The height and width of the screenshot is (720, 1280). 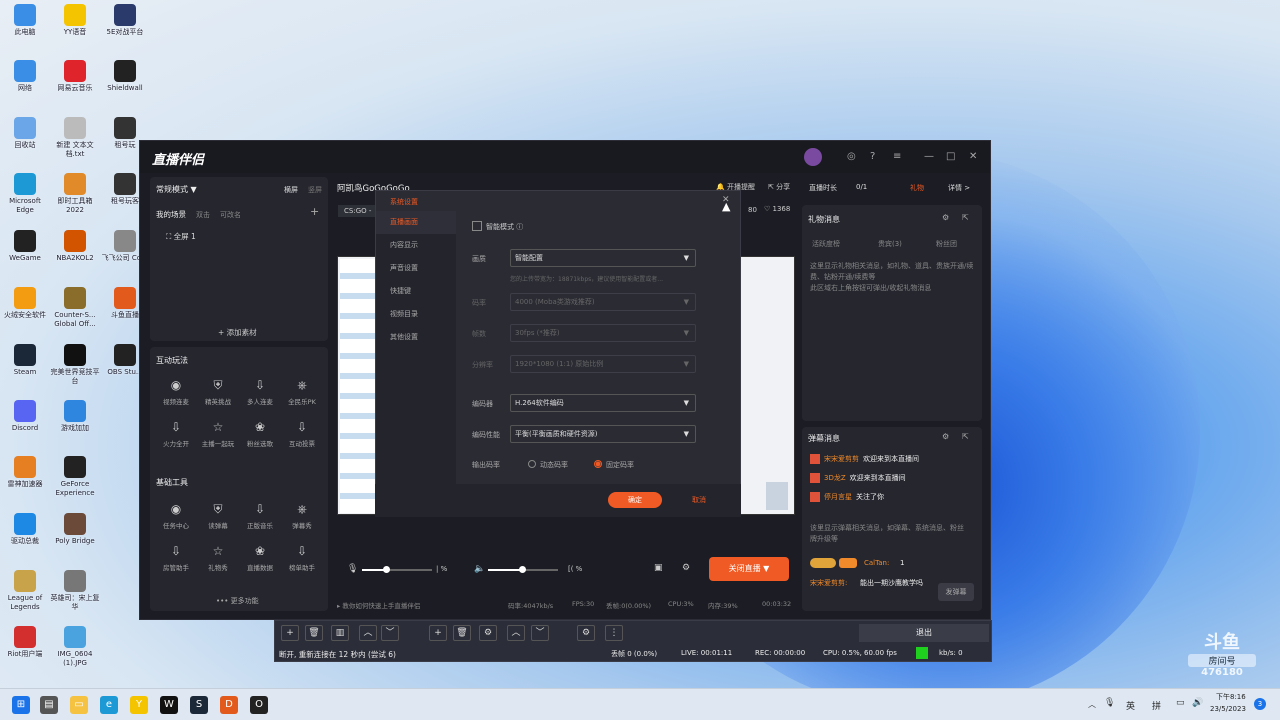 I want to click on minimize-icon: —, so click(x=929, y=156).